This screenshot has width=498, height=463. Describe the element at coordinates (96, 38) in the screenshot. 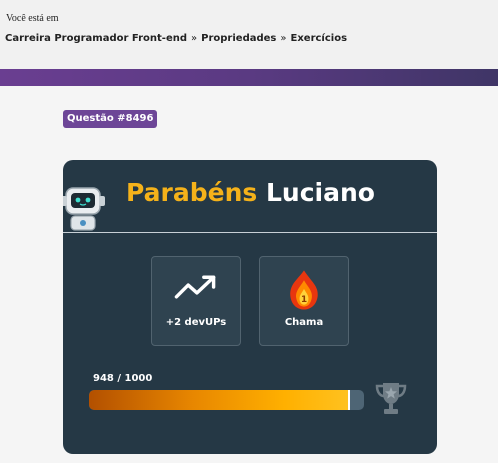

I see `breadcrumb-item-career: Carreira Programador Front-end` at that location.